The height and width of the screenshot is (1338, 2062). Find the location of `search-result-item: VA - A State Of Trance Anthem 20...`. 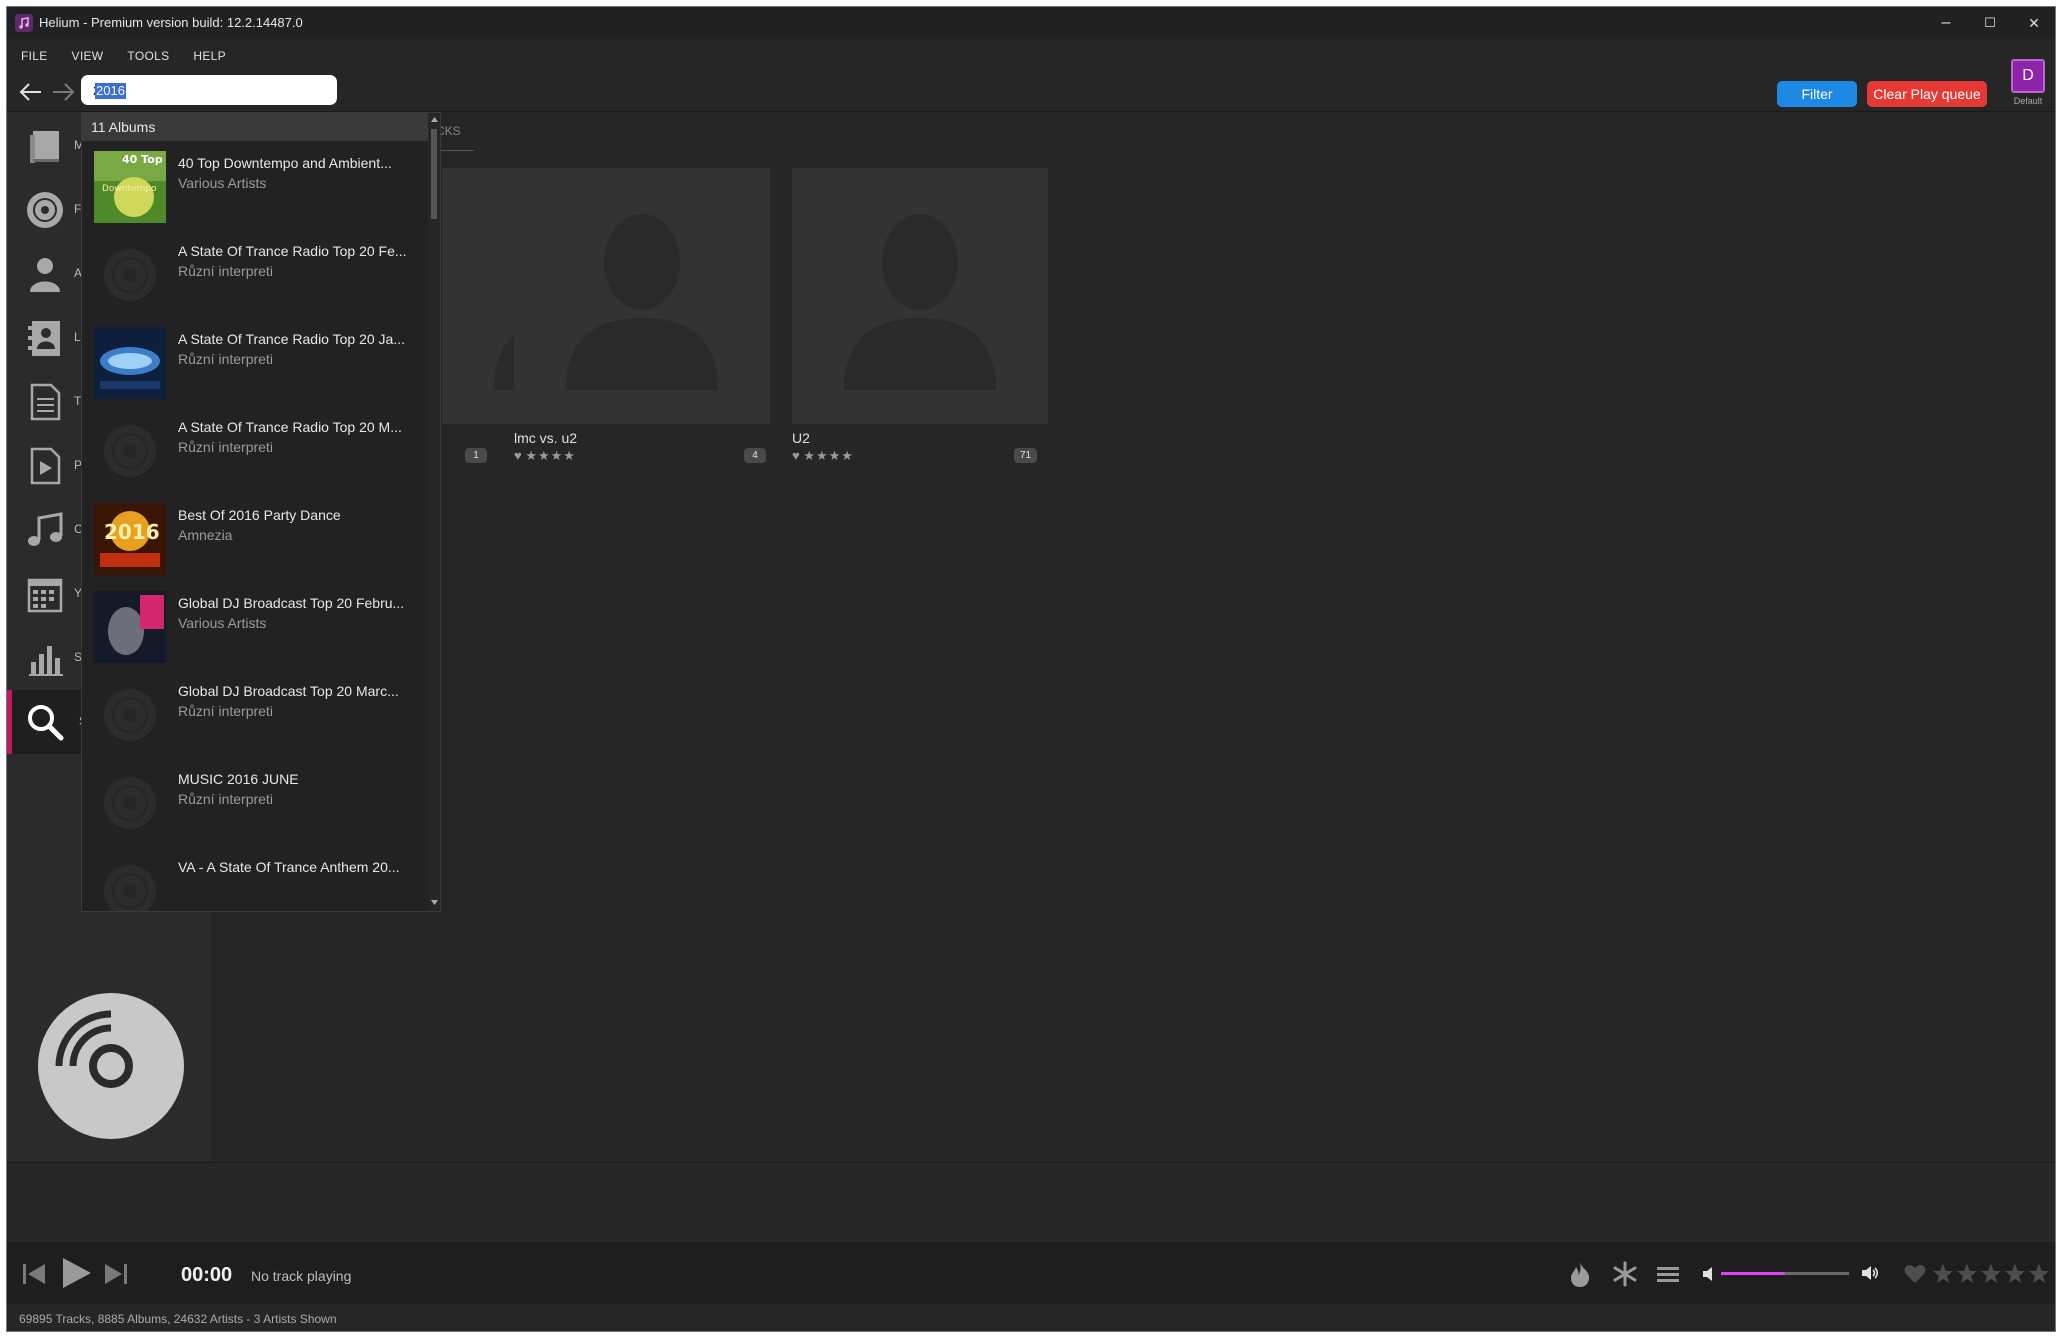

search-result-item: VA - A State Of Trance Anthem 20... is located at coordinates (255, 878).